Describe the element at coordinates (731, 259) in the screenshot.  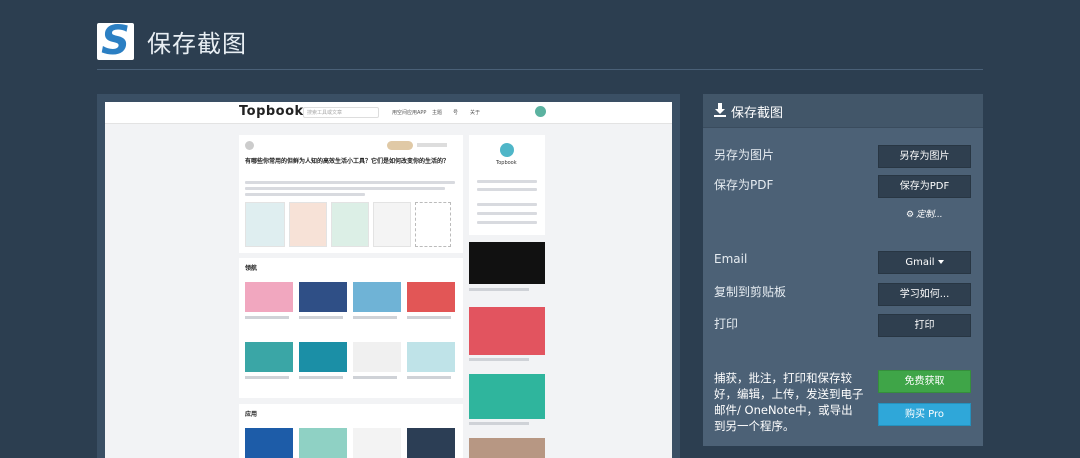
I see `email-label: Email` at that location.